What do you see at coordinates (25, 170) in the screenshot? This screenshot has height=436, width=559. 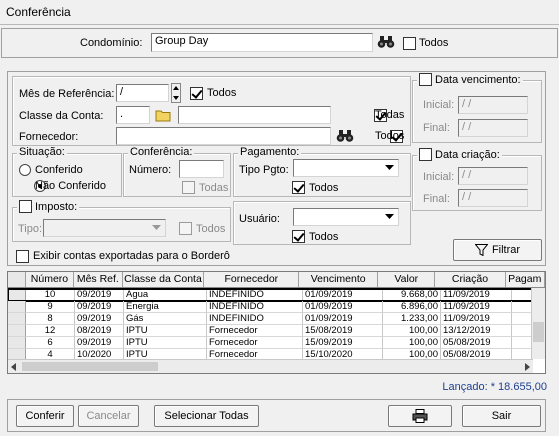 I see `situacao-conferido-radio` at bounding box center [25, 170].